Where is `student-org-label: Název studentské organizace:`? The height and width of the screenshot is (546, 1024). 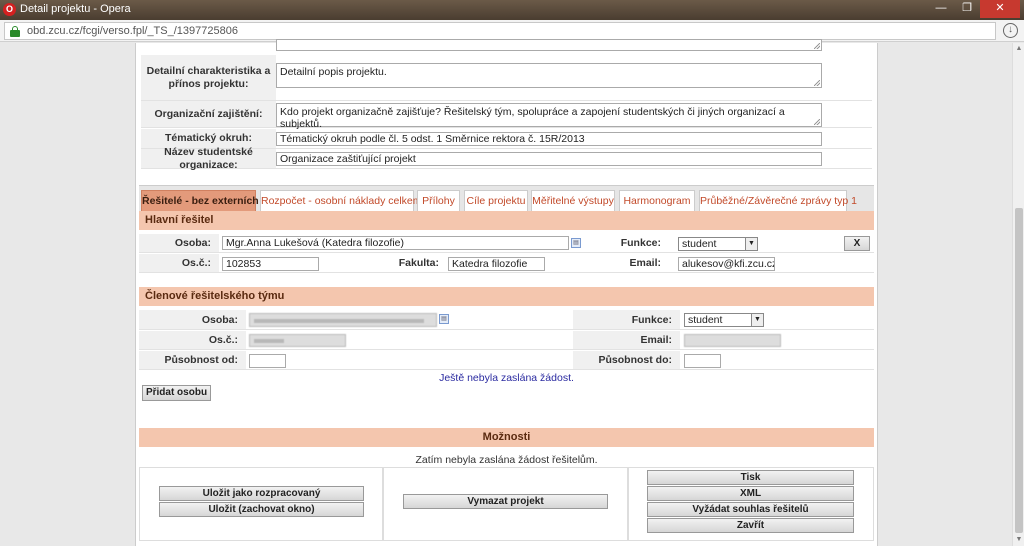 student-org-label: Název studentské organizace: is located at coordinates (208, 158).